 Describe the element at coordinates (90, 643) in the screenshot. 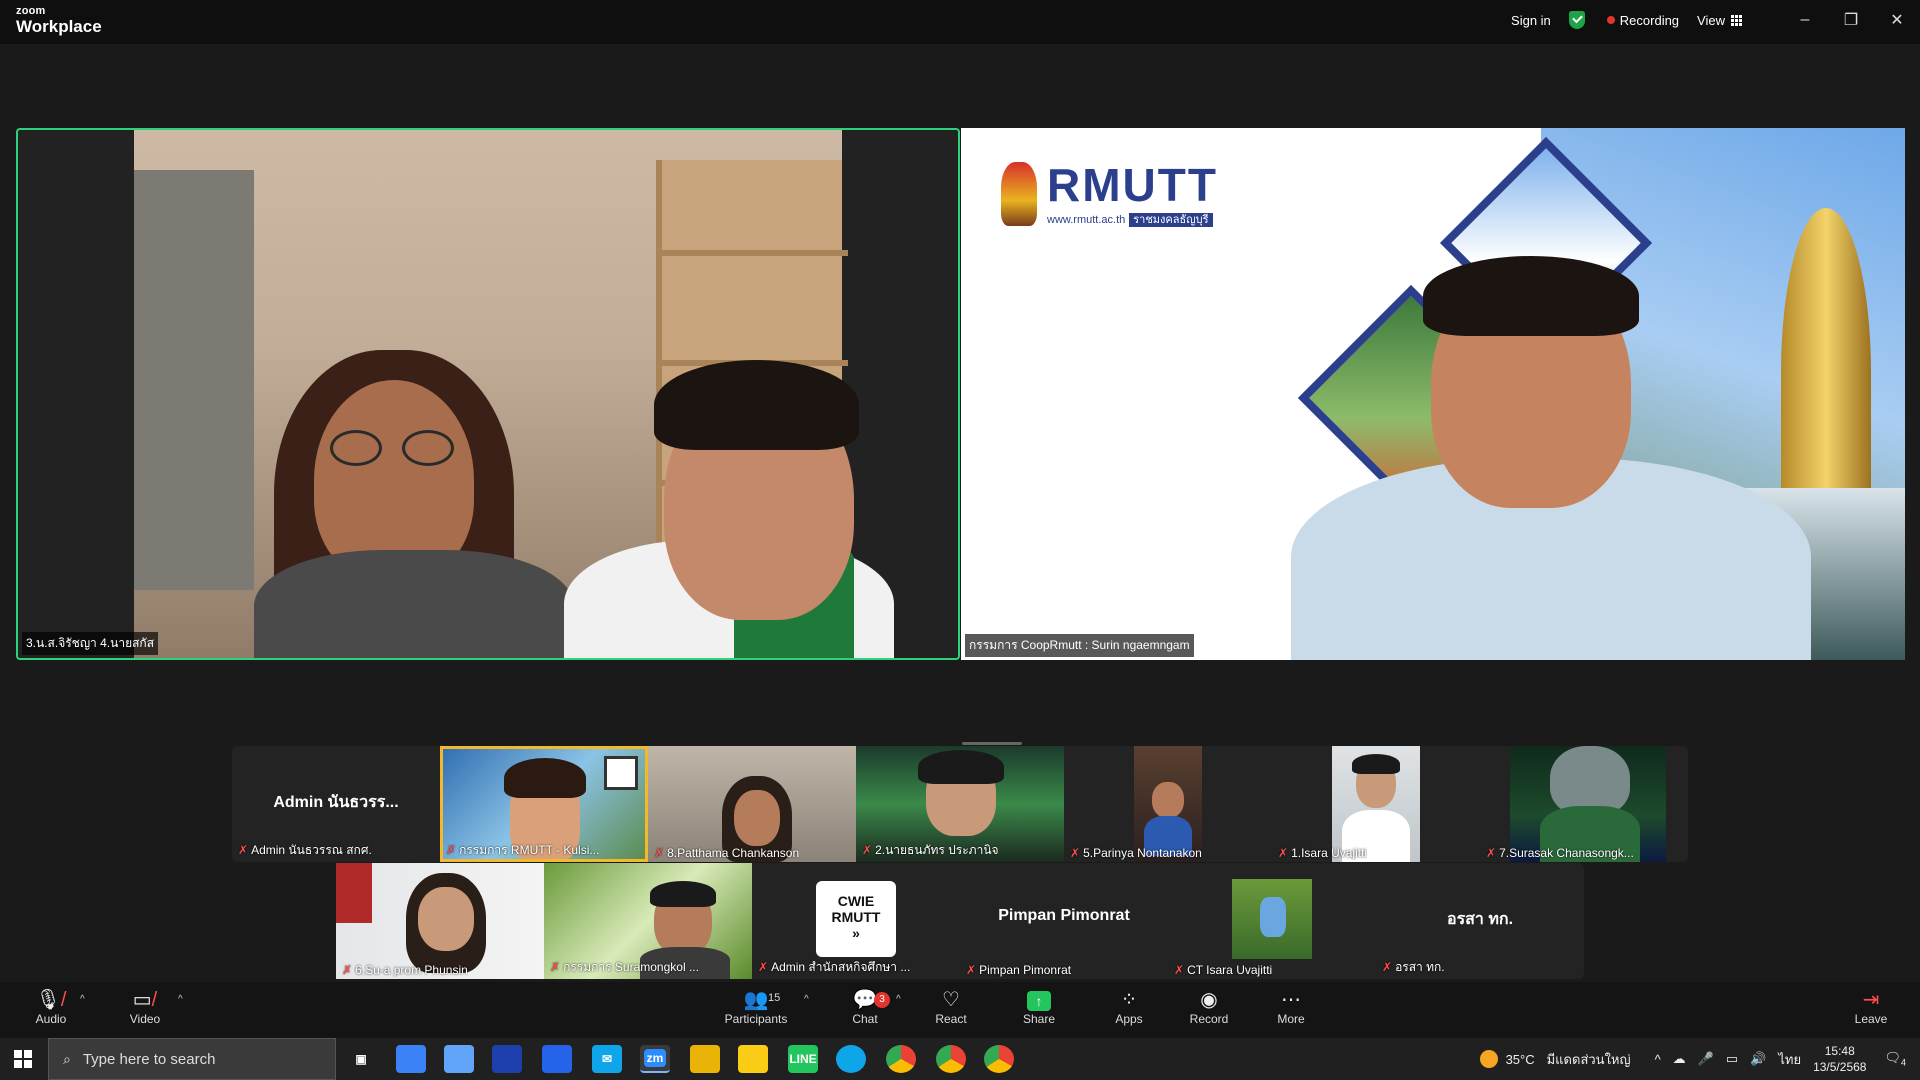

I see `participant-name-tag: 3.น.ส.จิรัชญา 4.นายสกัส` at that location.